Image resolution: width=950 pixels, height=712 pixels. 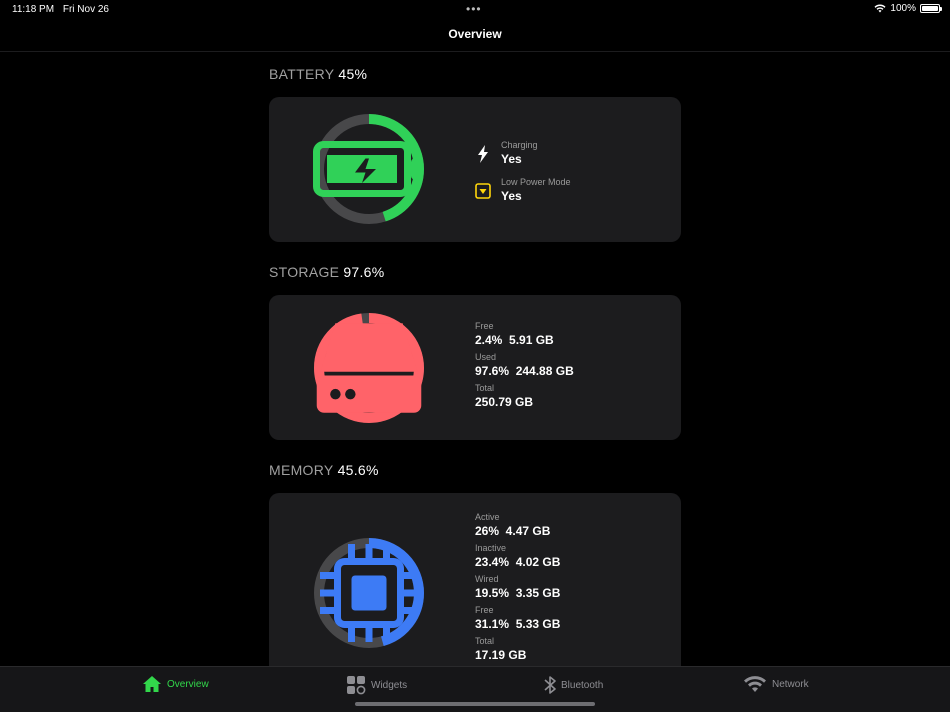 I want to click on widgets-icon, so click(x=356, y=685).